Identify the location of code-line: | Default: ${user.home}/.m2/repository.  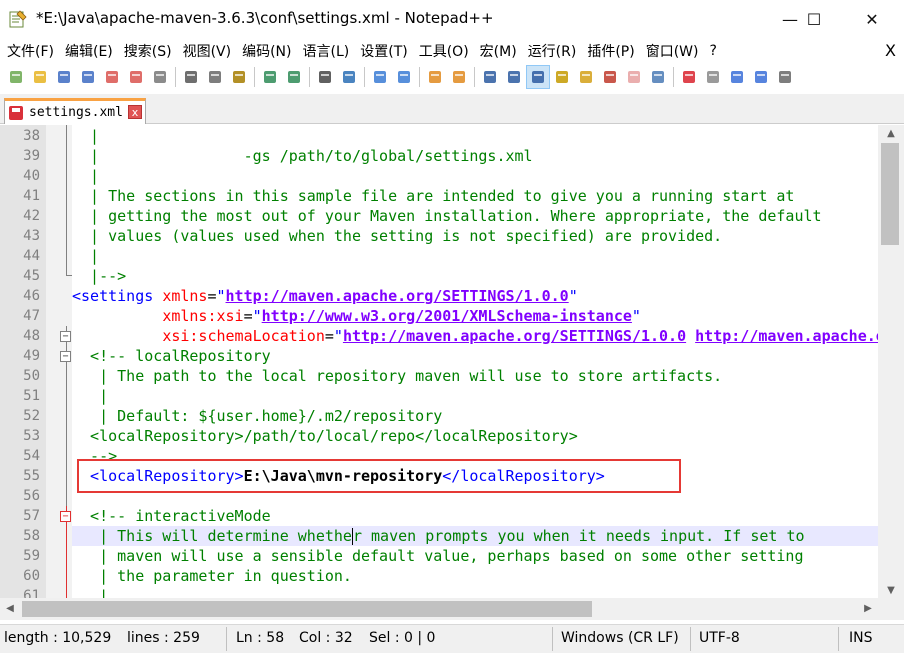
(475, 416).